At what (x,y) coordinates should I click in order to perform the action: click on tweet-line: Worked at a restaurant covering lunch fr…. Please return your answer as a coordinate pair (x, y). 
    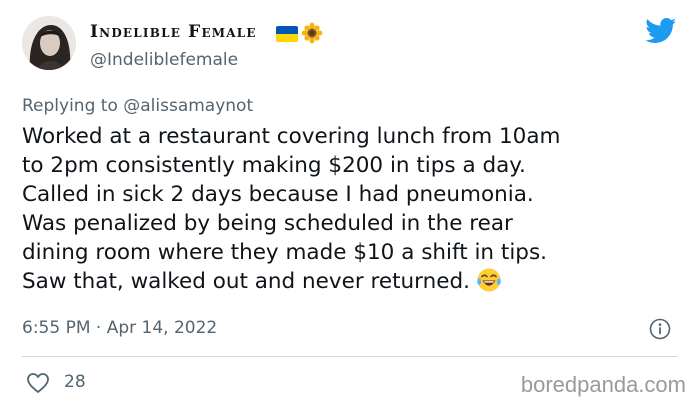
    Looking at the image, I should click on (291, 136).